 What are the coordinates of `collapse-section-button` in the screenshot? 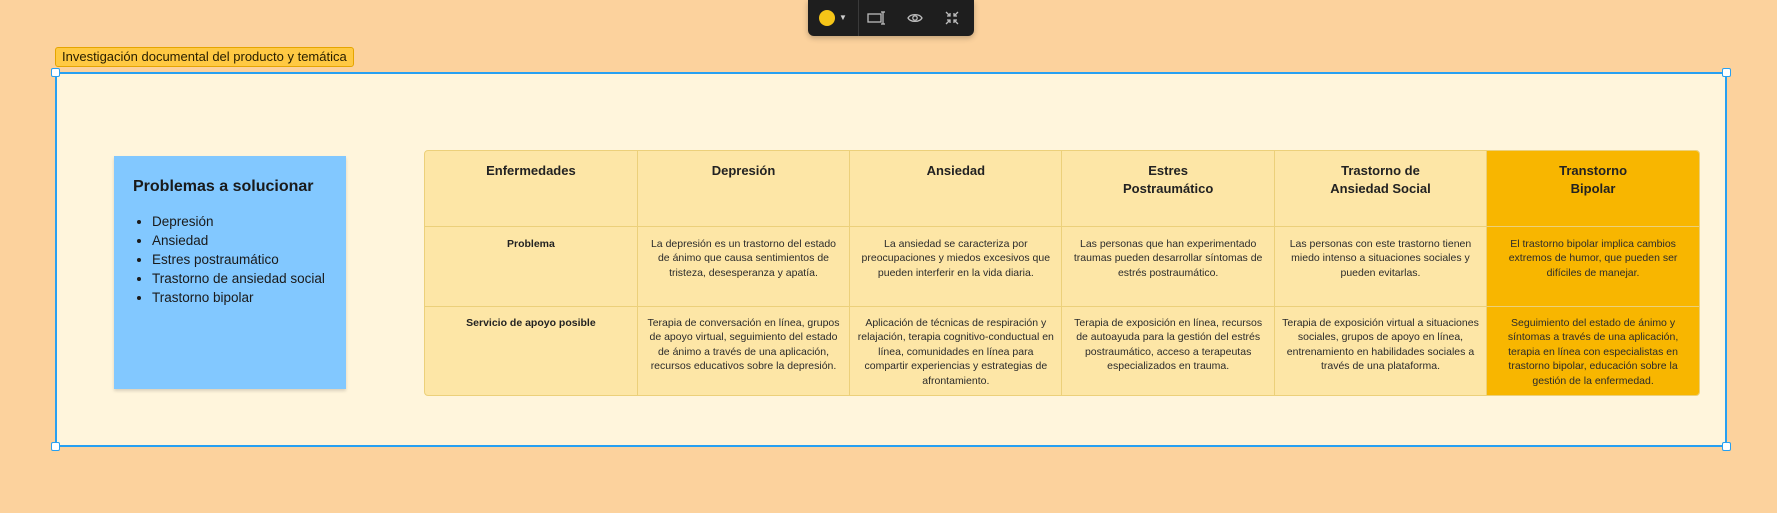 It's located at (951, 18).